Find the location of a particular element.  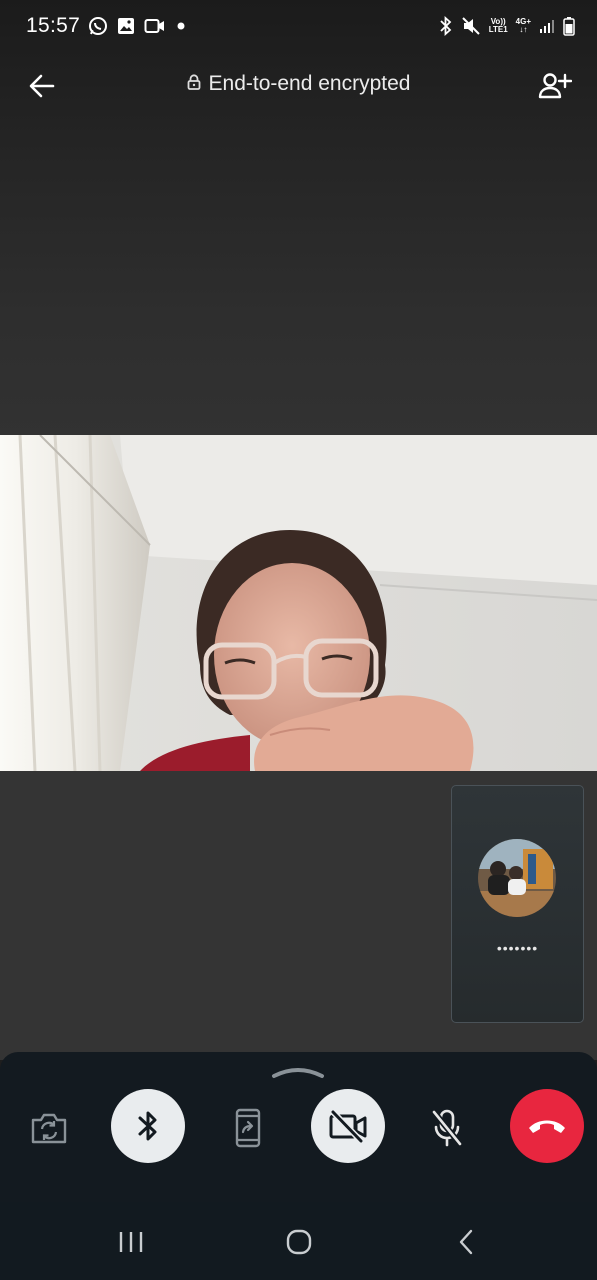

chevron-left-icon is located at coordinates (466, 1242).